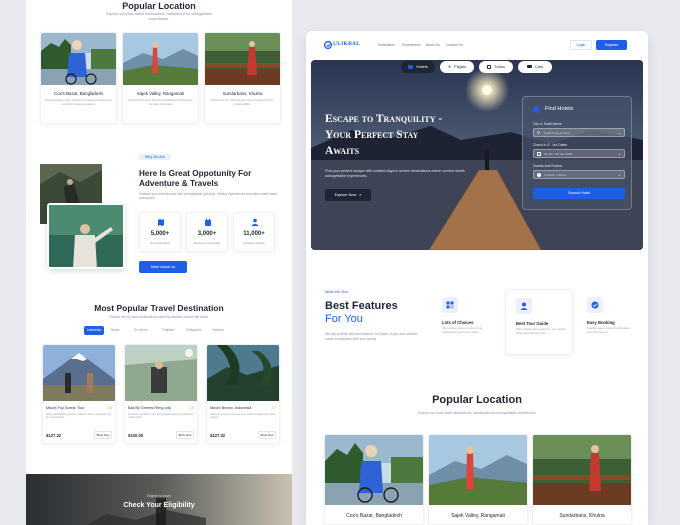 This screenshot has height=525, width=680. What do you see at coordinates (191, 408) in the screenshot?
I see `dest-rating: 4.9` at bounding box center [191, 408].